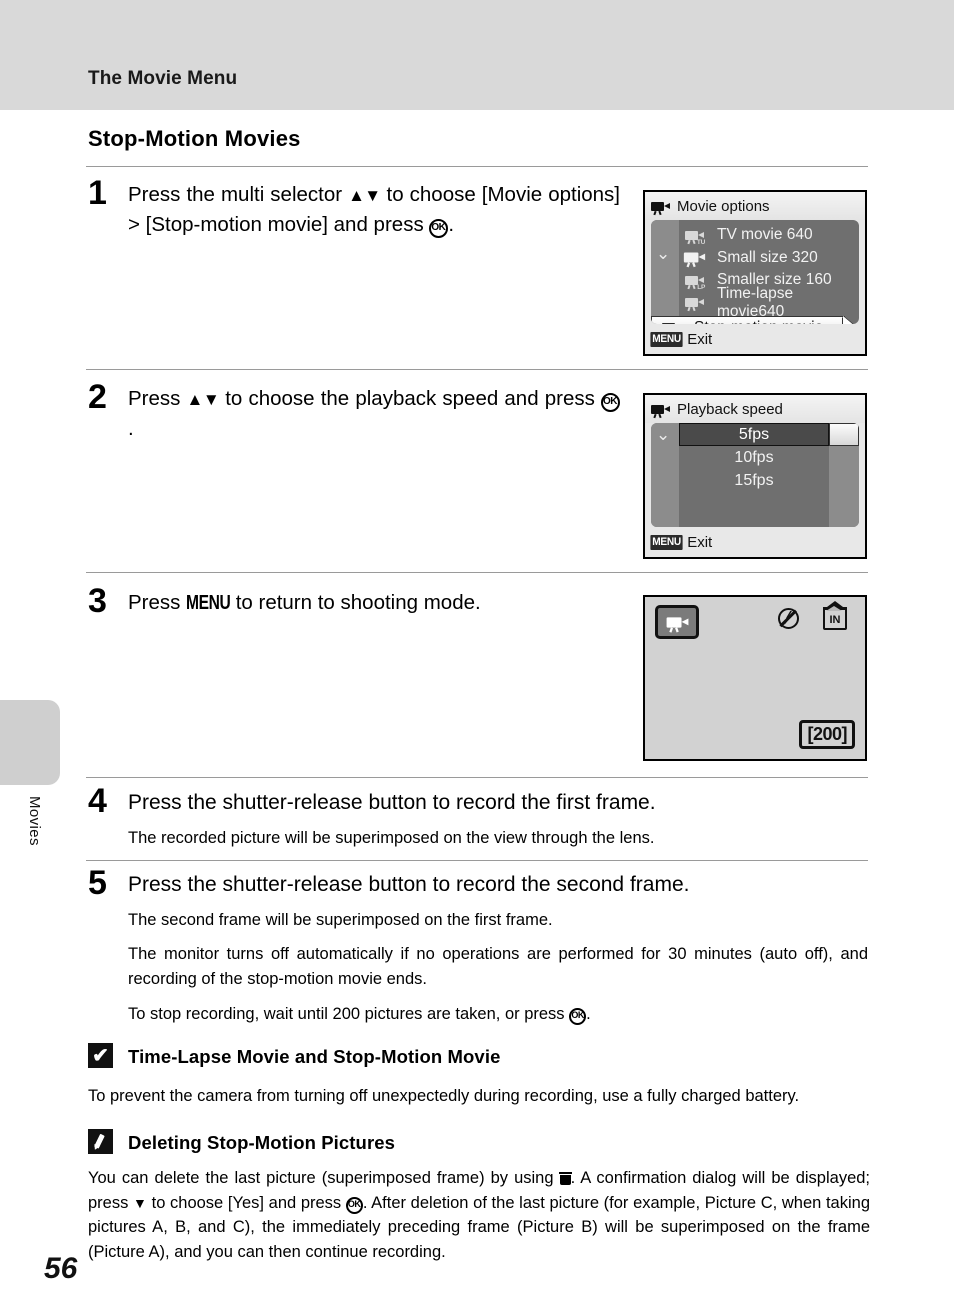  Describe the element at coordinates (208, 603) in the screenshot. I see `menu-button-icon: MENU` at that location.